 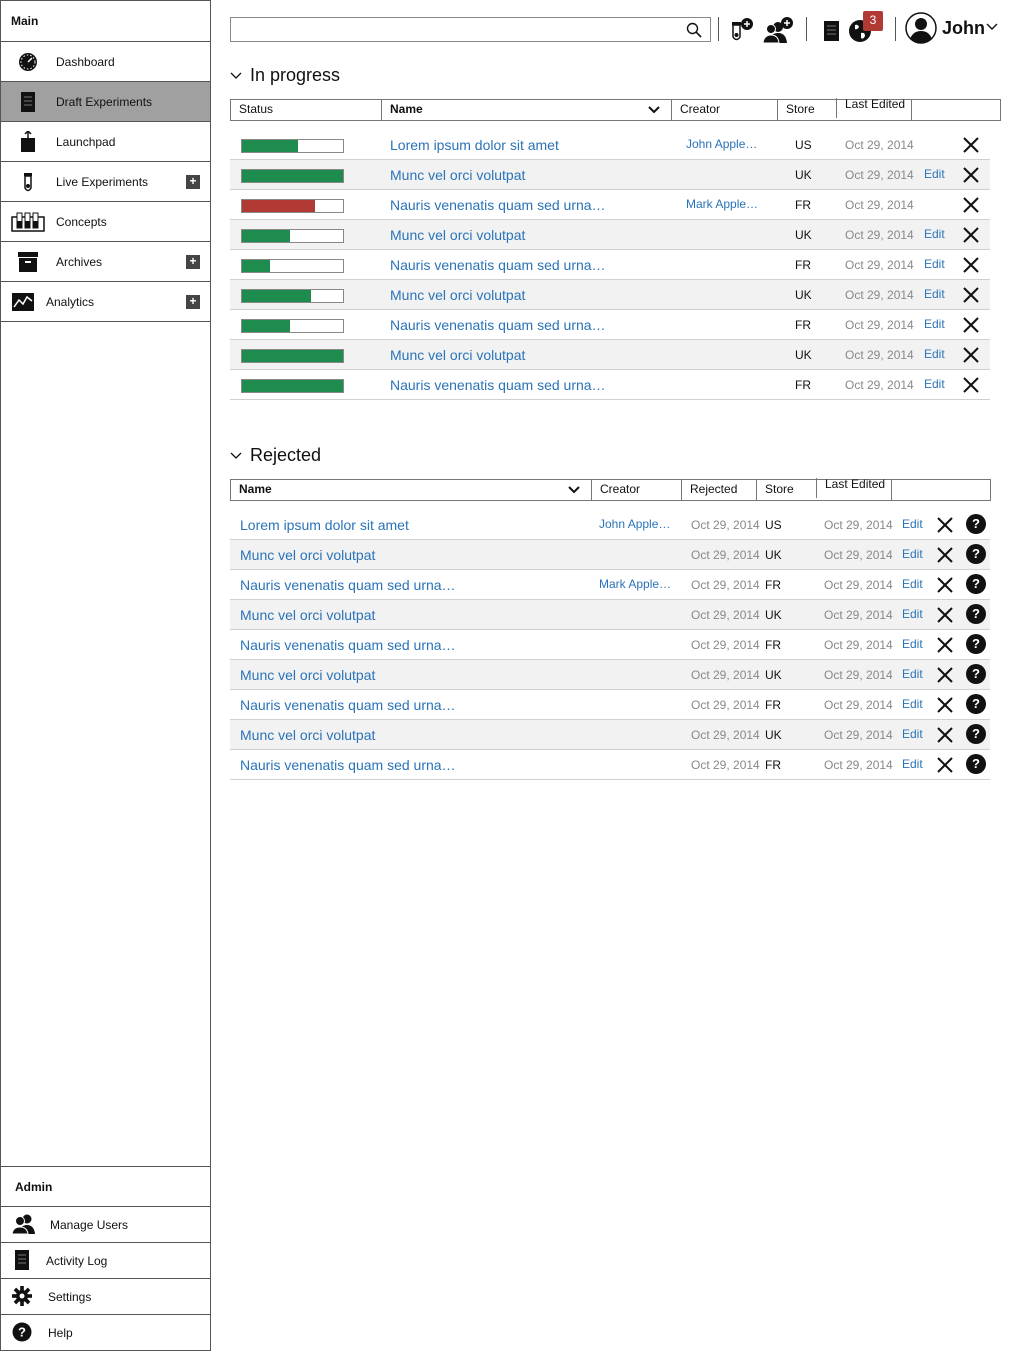 I want to click on sidebar-item-analytics: Analytics +, so click(x=105, y=302).